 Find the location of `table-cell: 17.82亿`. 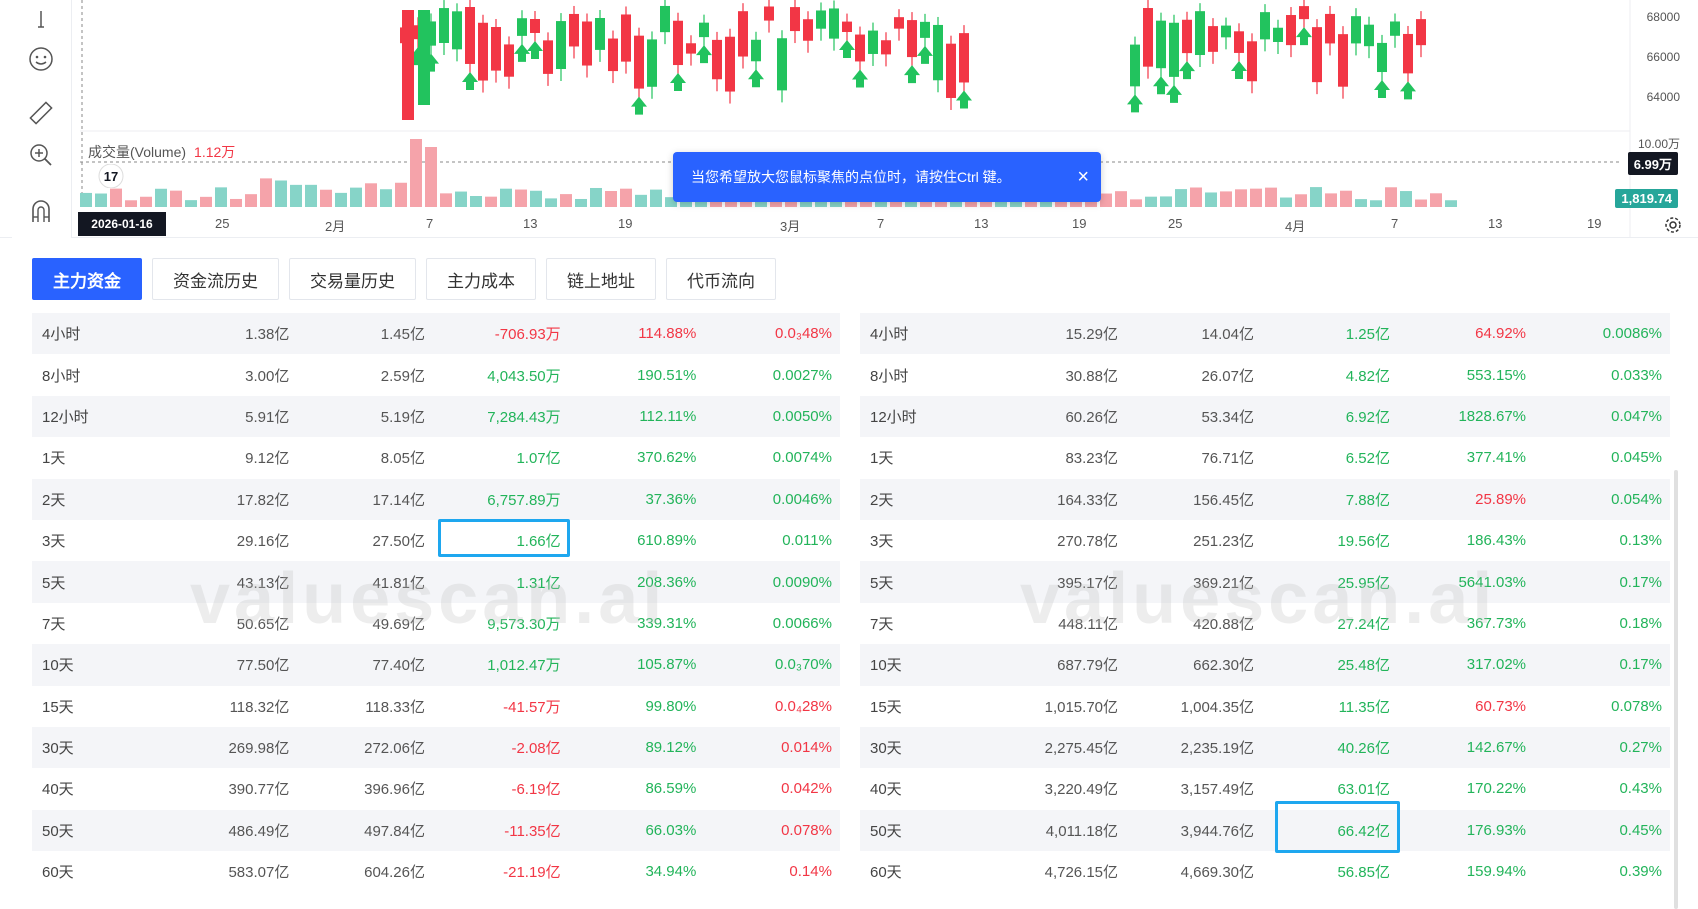

table-cell: 17.82亿 is located at coordinates (263, 500).